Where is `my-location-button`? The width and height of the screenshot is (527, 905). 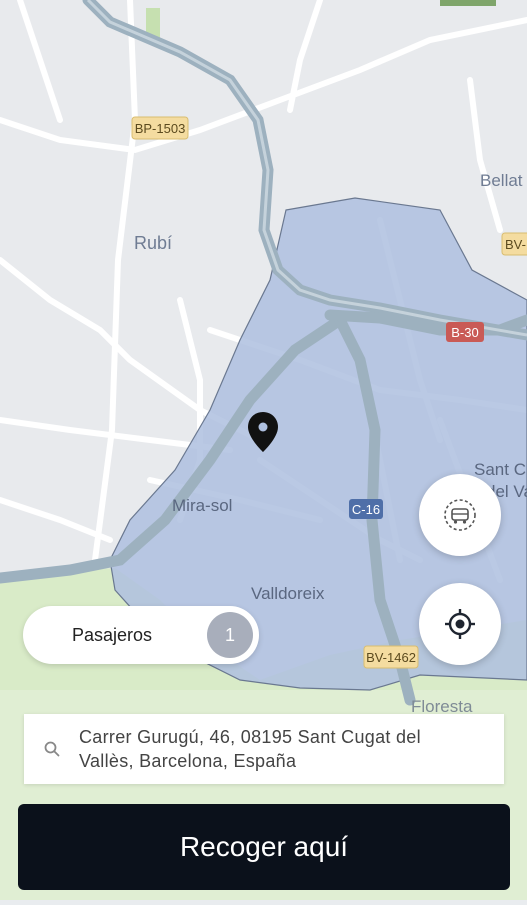
my-location-button is located at coordinates (460, 624).